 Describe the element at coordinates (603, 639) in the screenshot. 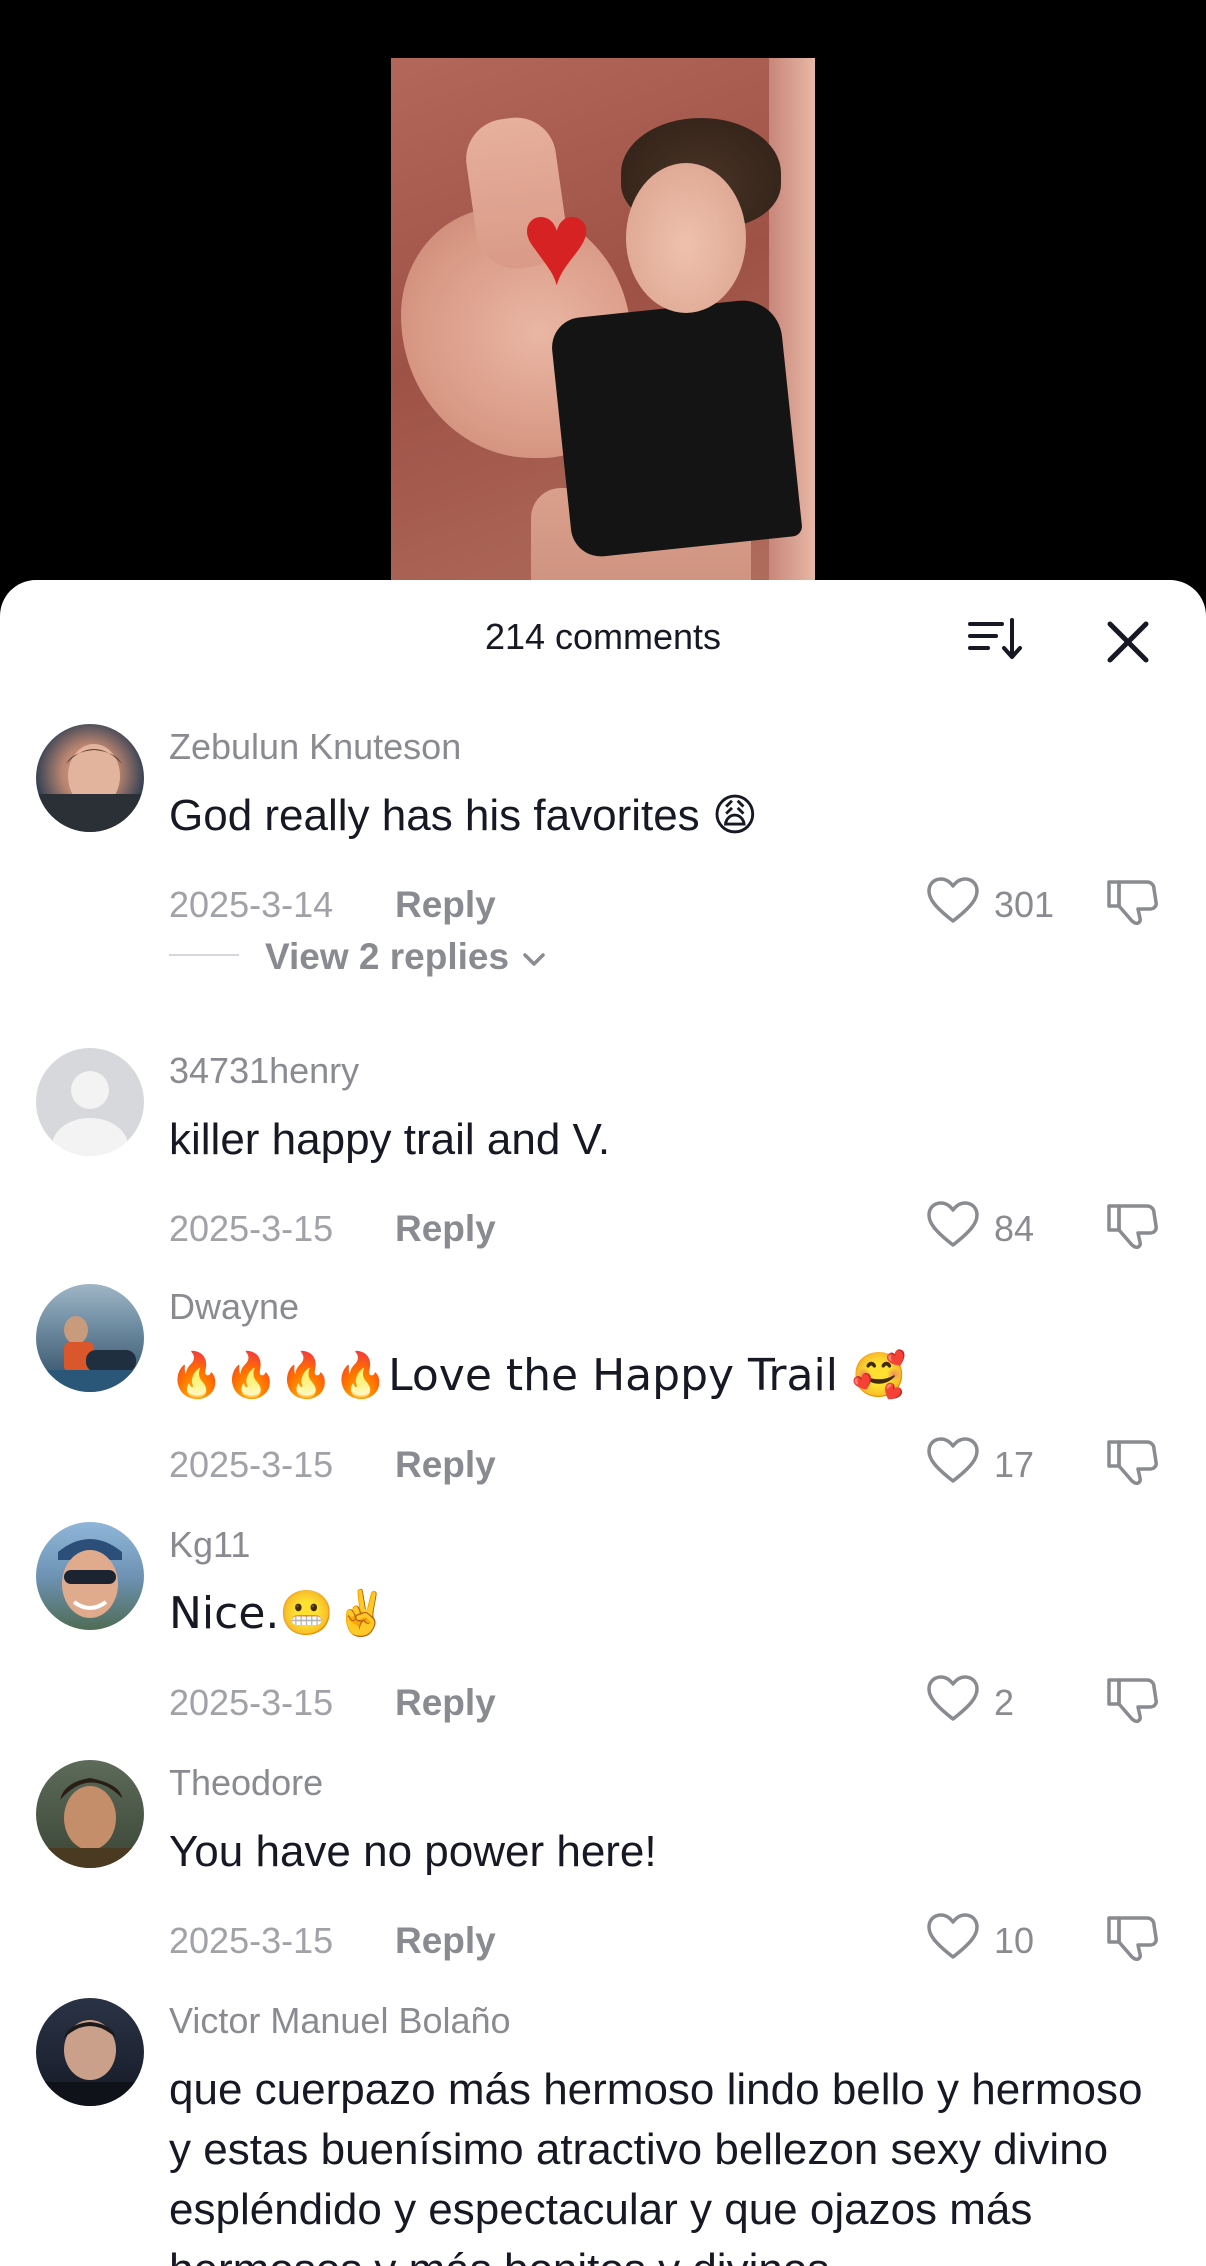

I see `comments-header: 214 comments` at that location.